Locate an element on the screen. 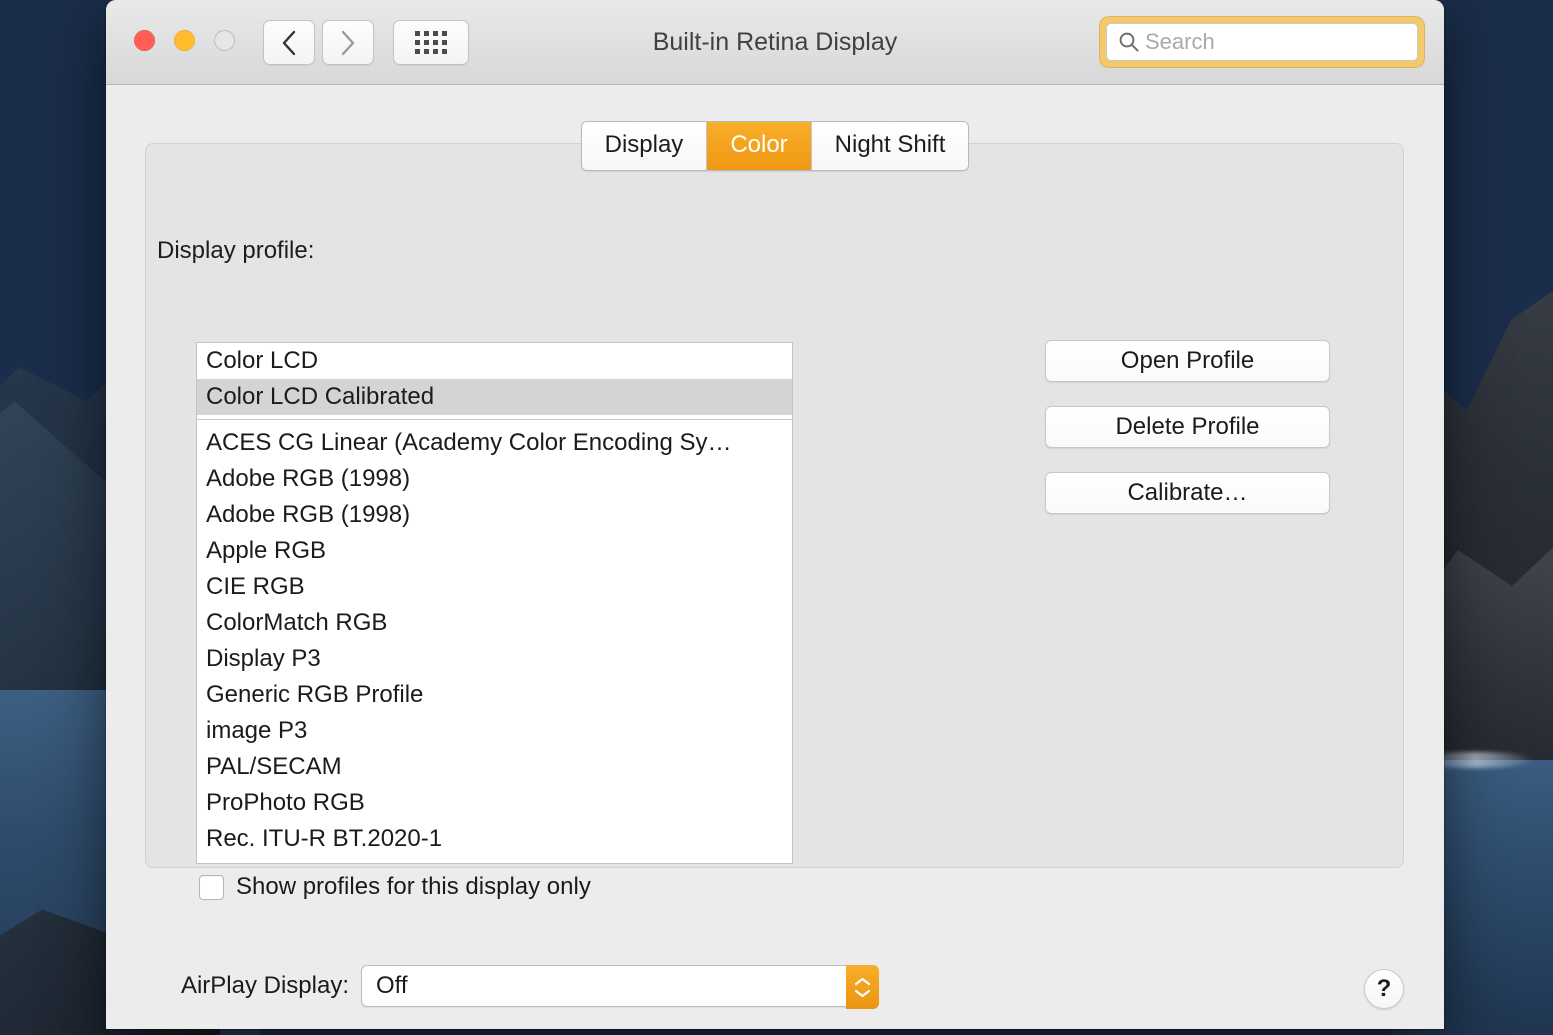 This screenshot has height=1035, width=1553. delete-profile-button: Delete Profile is located at coordinates (1187, 427).